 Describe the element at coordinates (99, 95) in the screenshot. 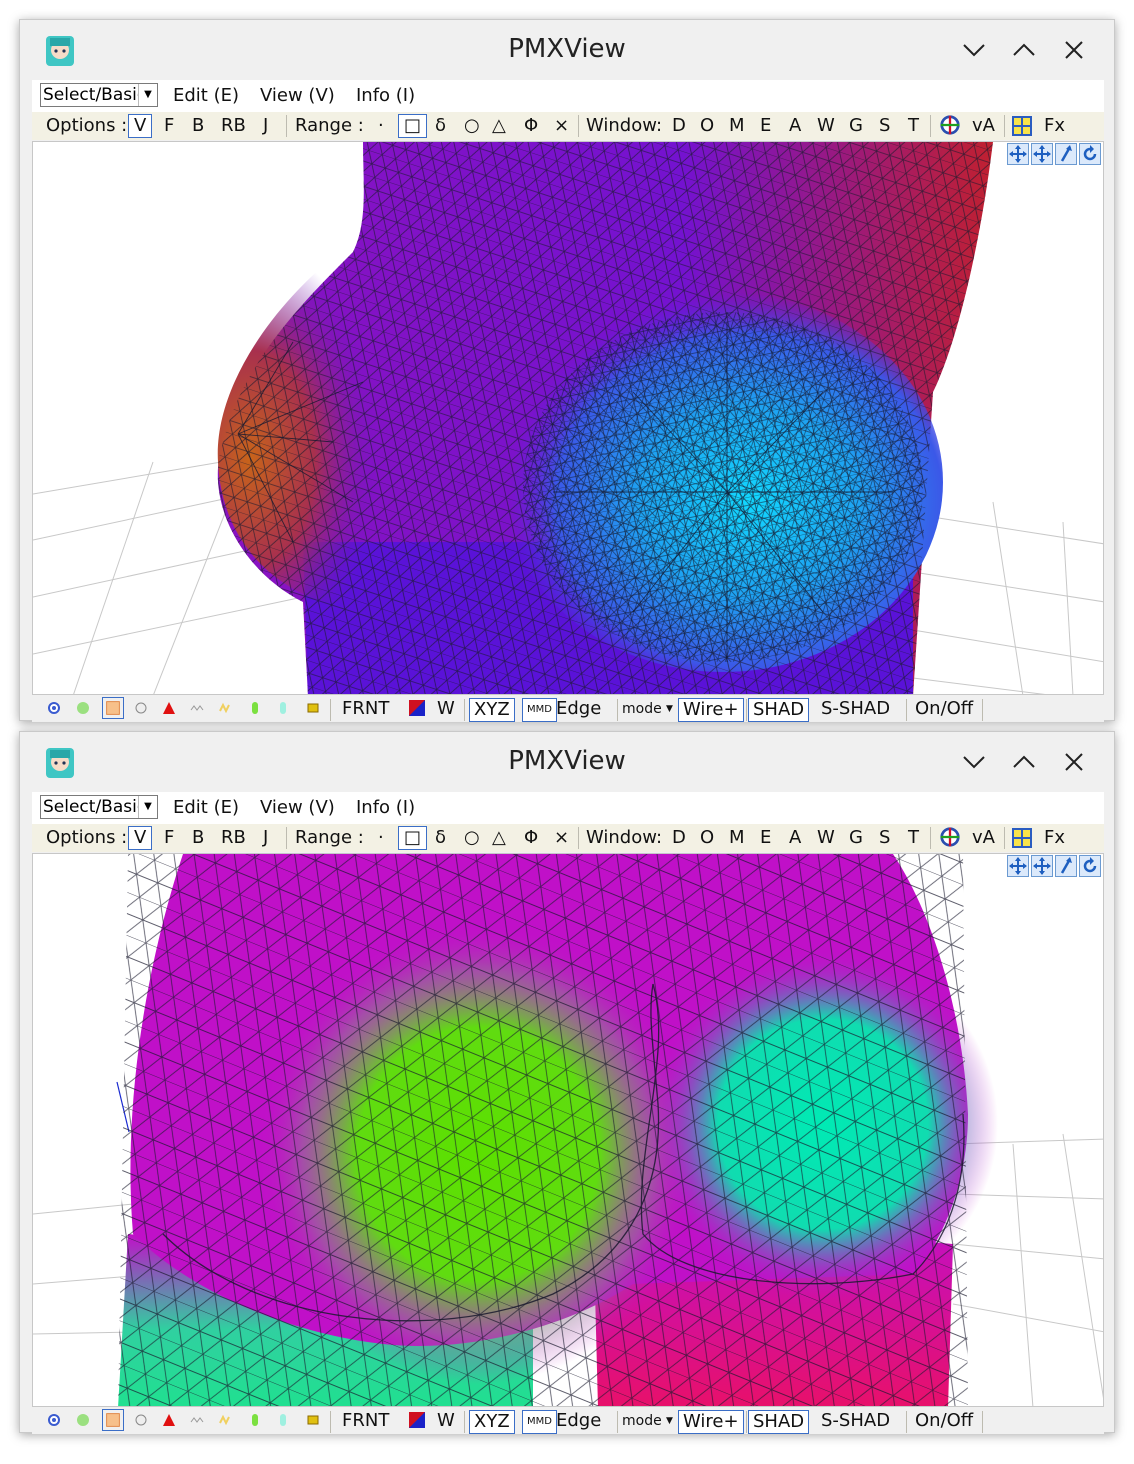

I see `mode-select: Select/Basic ▼` at that location.